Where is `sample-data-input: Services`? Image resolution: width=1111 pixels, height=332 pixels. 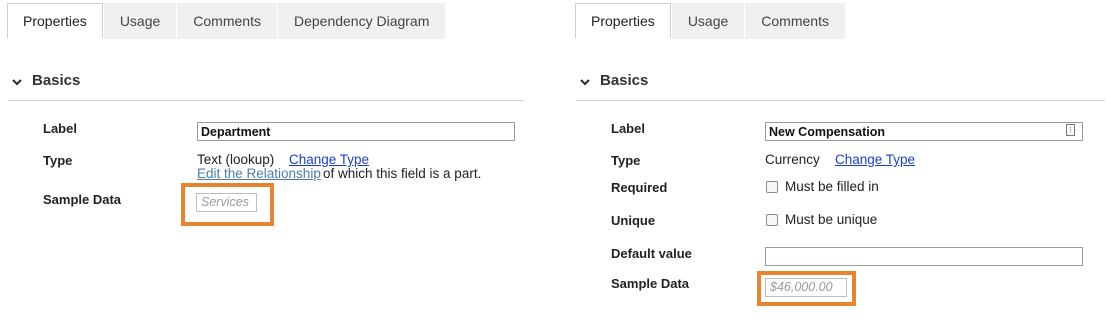
sample-data-input: Services is located at coordinates (226, 202).